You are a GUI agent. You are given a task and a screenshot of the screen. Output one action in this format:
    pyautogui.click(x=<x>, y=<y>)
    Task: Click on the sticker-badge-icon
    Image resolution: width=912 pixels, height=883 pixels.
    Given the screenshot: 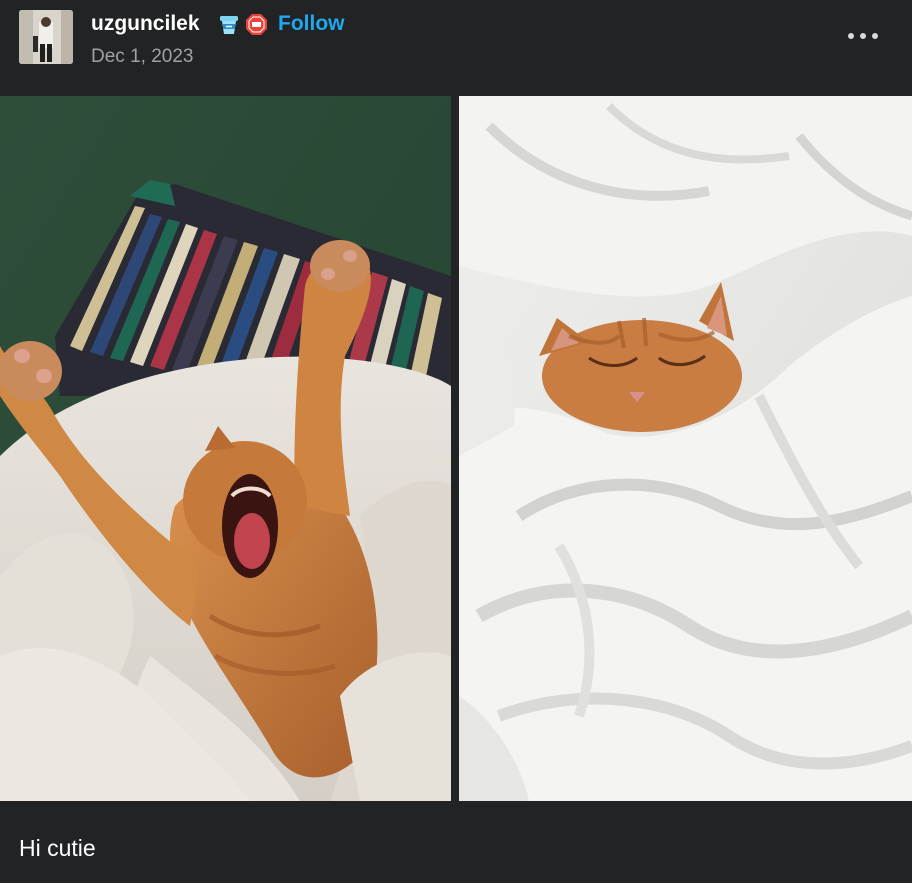 What is the action you would take?
    pyautogui.click(x=256, y=24)
    